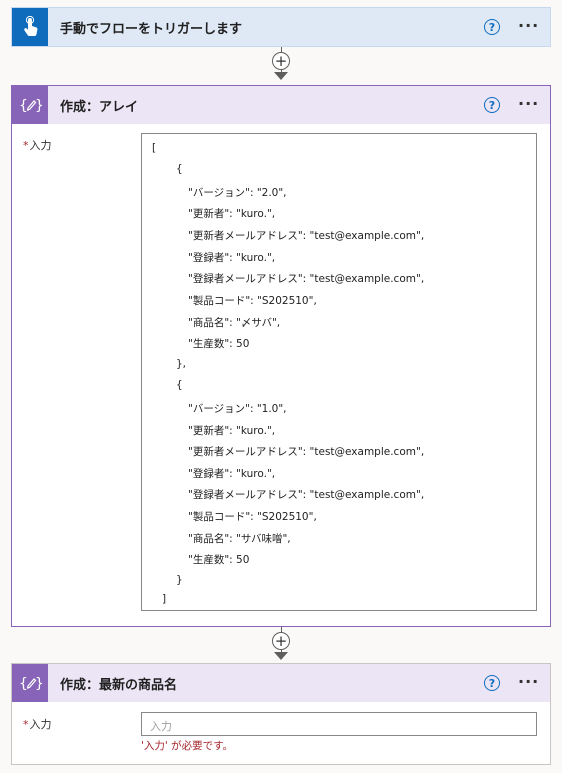 This screenshot has width=562, height=773. Describe the element at coordinates (237, 409) in the screenshot. I see `code-line: "バージョン": "1.0",` at that location.